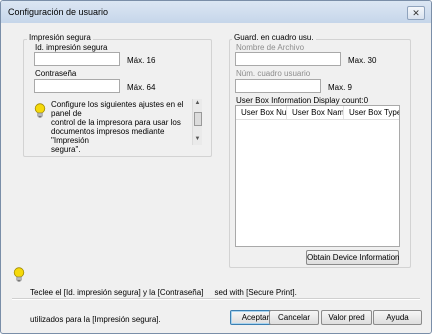  I want to click on secure-print-id-max: Máx. 16, so click(141, 60).